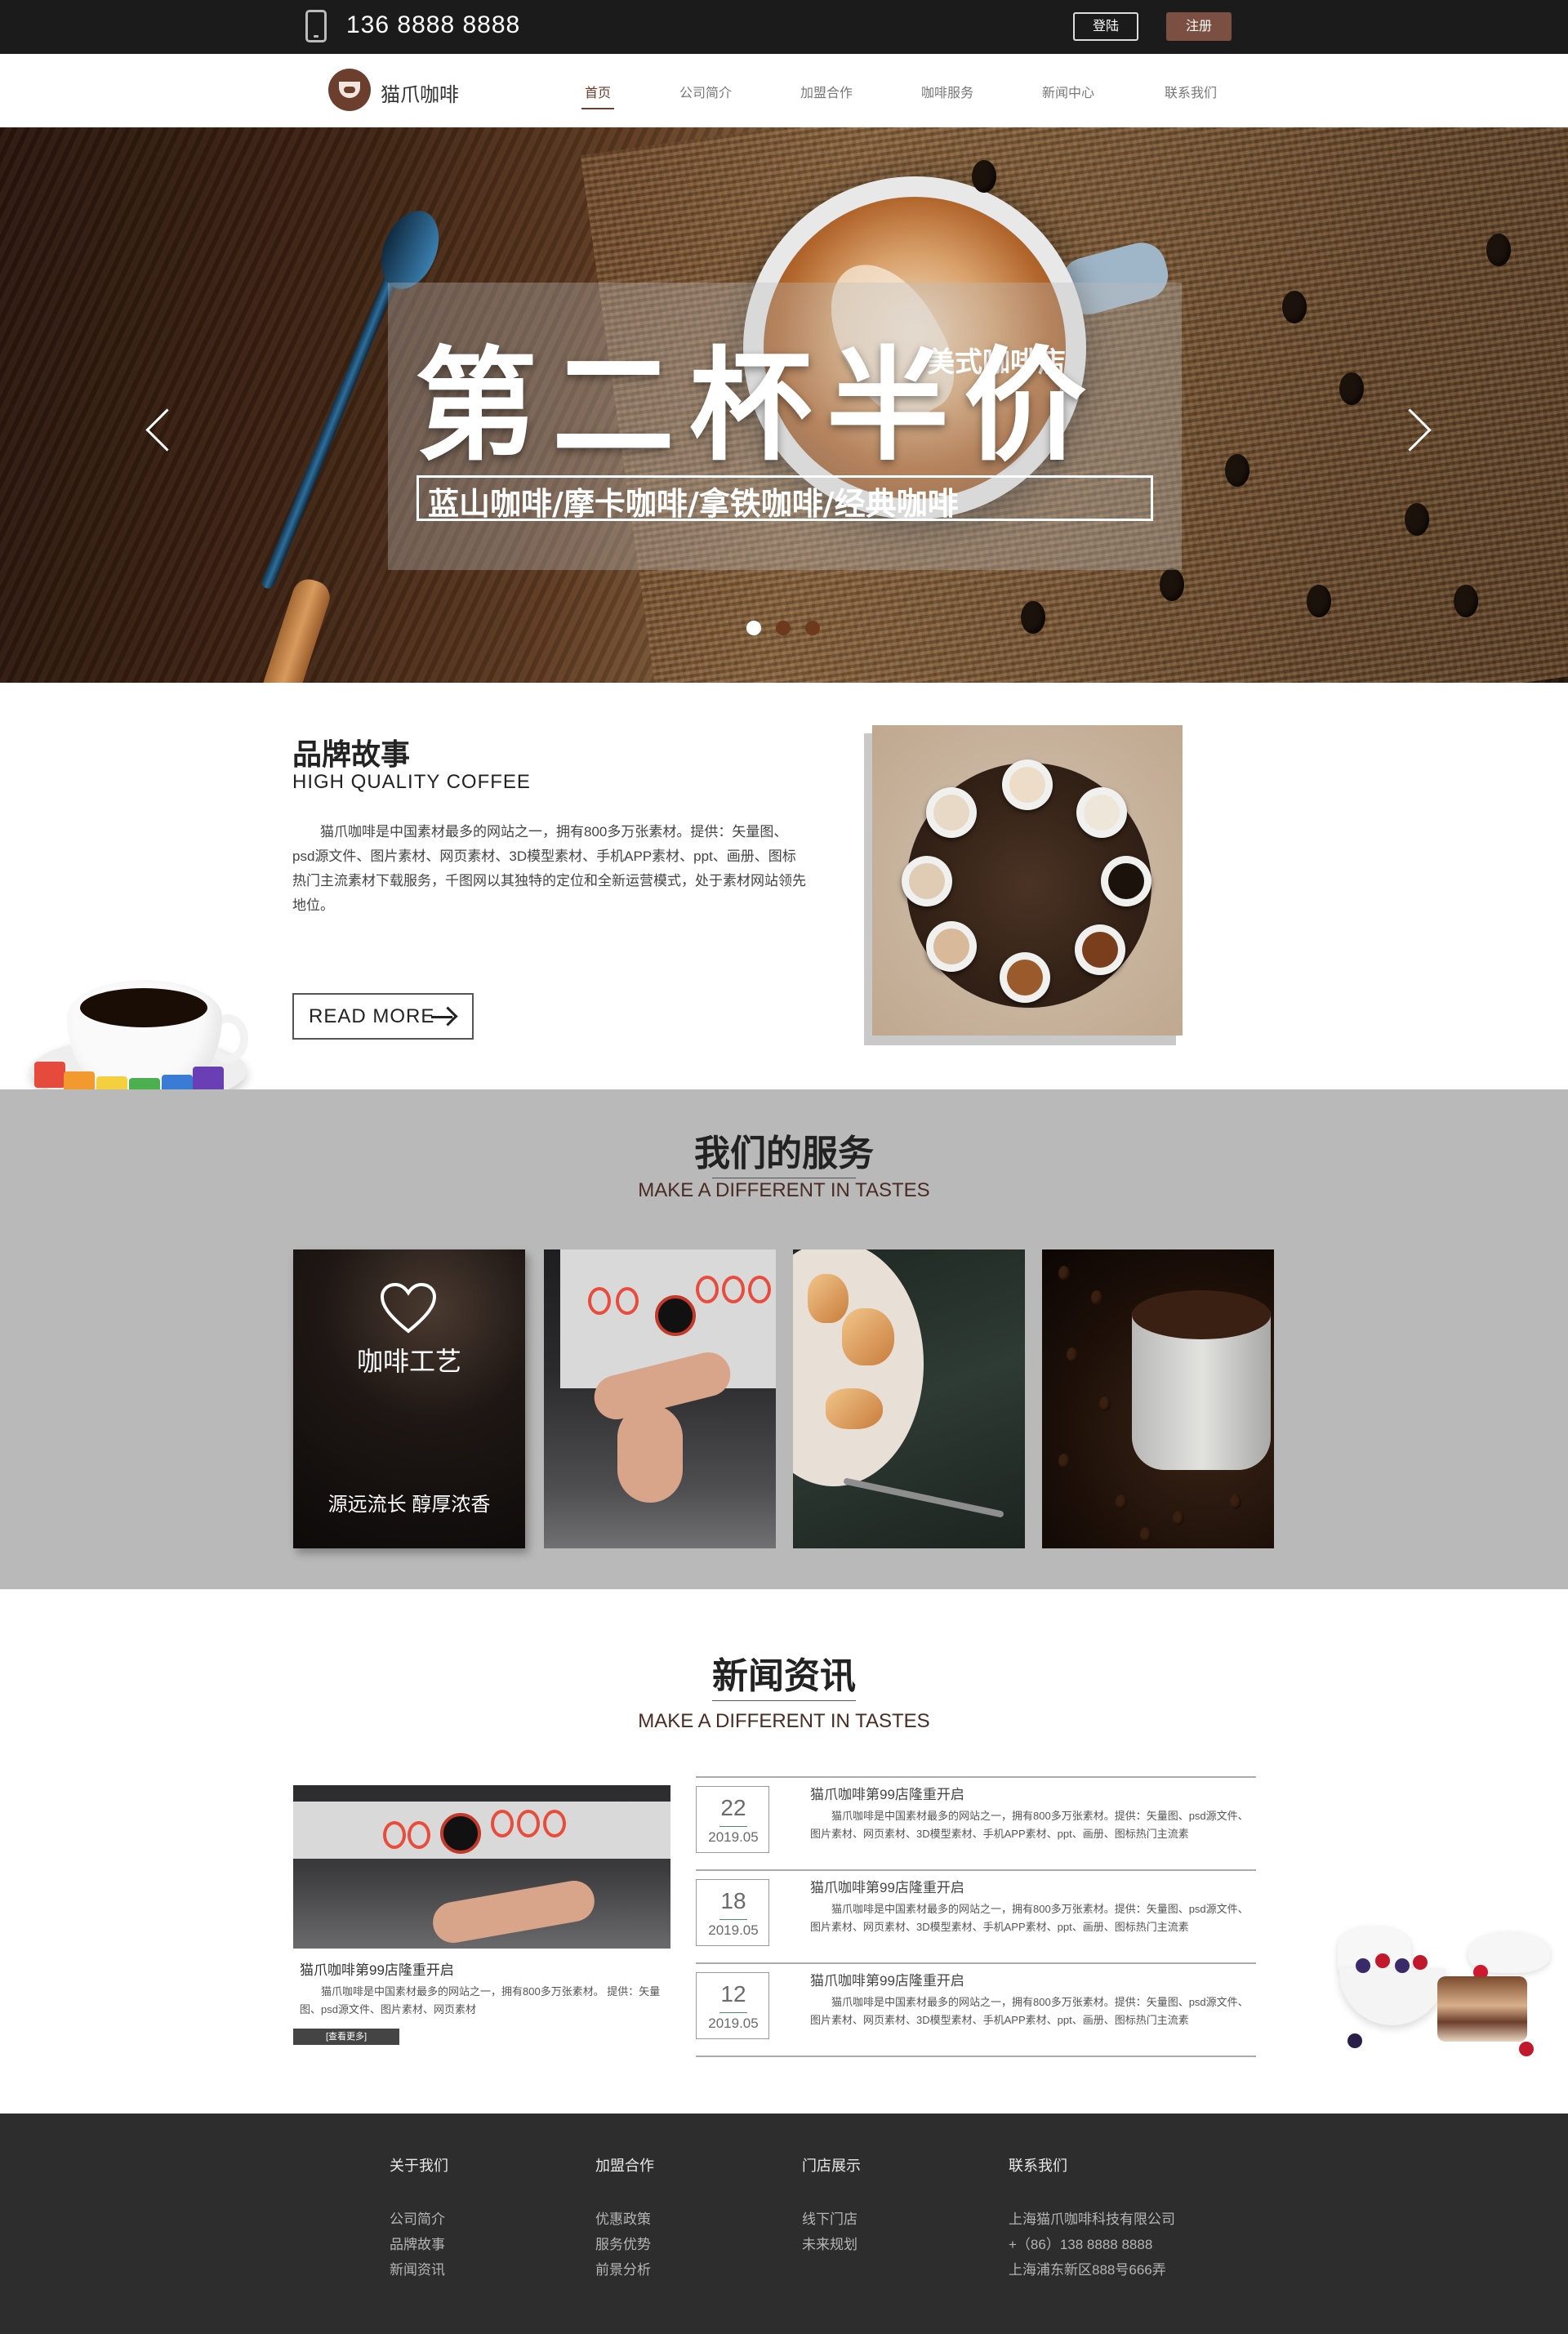 This screenshot has width=1568, height=2334. Describe the element at coordinates (1199, 26) in the screenshot. I see `register-button: 注册` at that location.